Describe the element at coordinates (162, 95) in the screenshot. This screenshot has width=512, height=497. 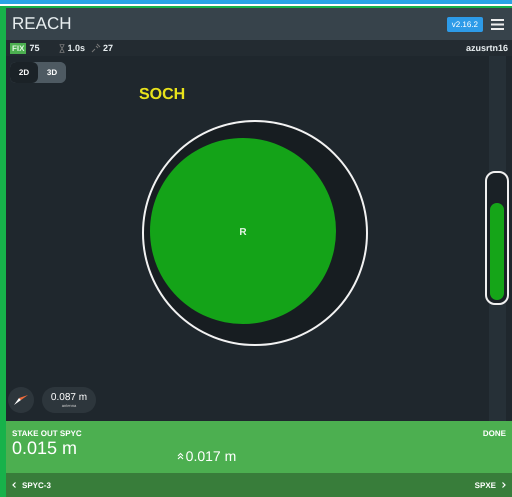
I see `point-name: SOCH` at that location.